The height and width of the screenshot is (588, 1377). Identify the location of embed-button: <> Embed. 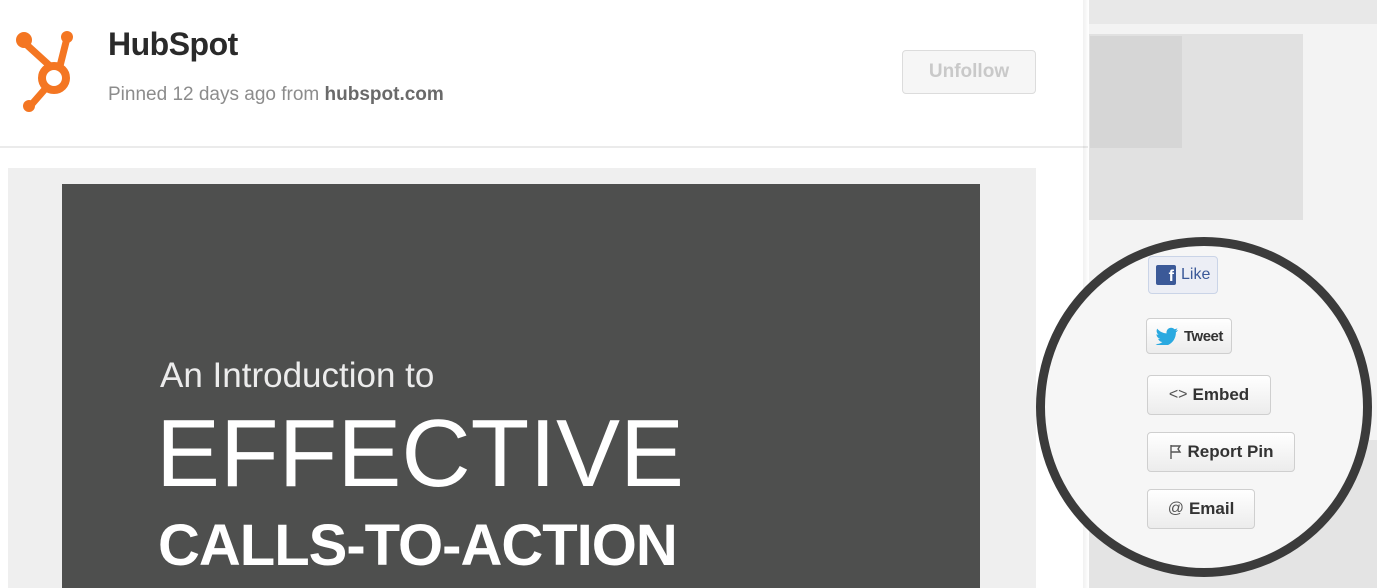
(1209, 395).